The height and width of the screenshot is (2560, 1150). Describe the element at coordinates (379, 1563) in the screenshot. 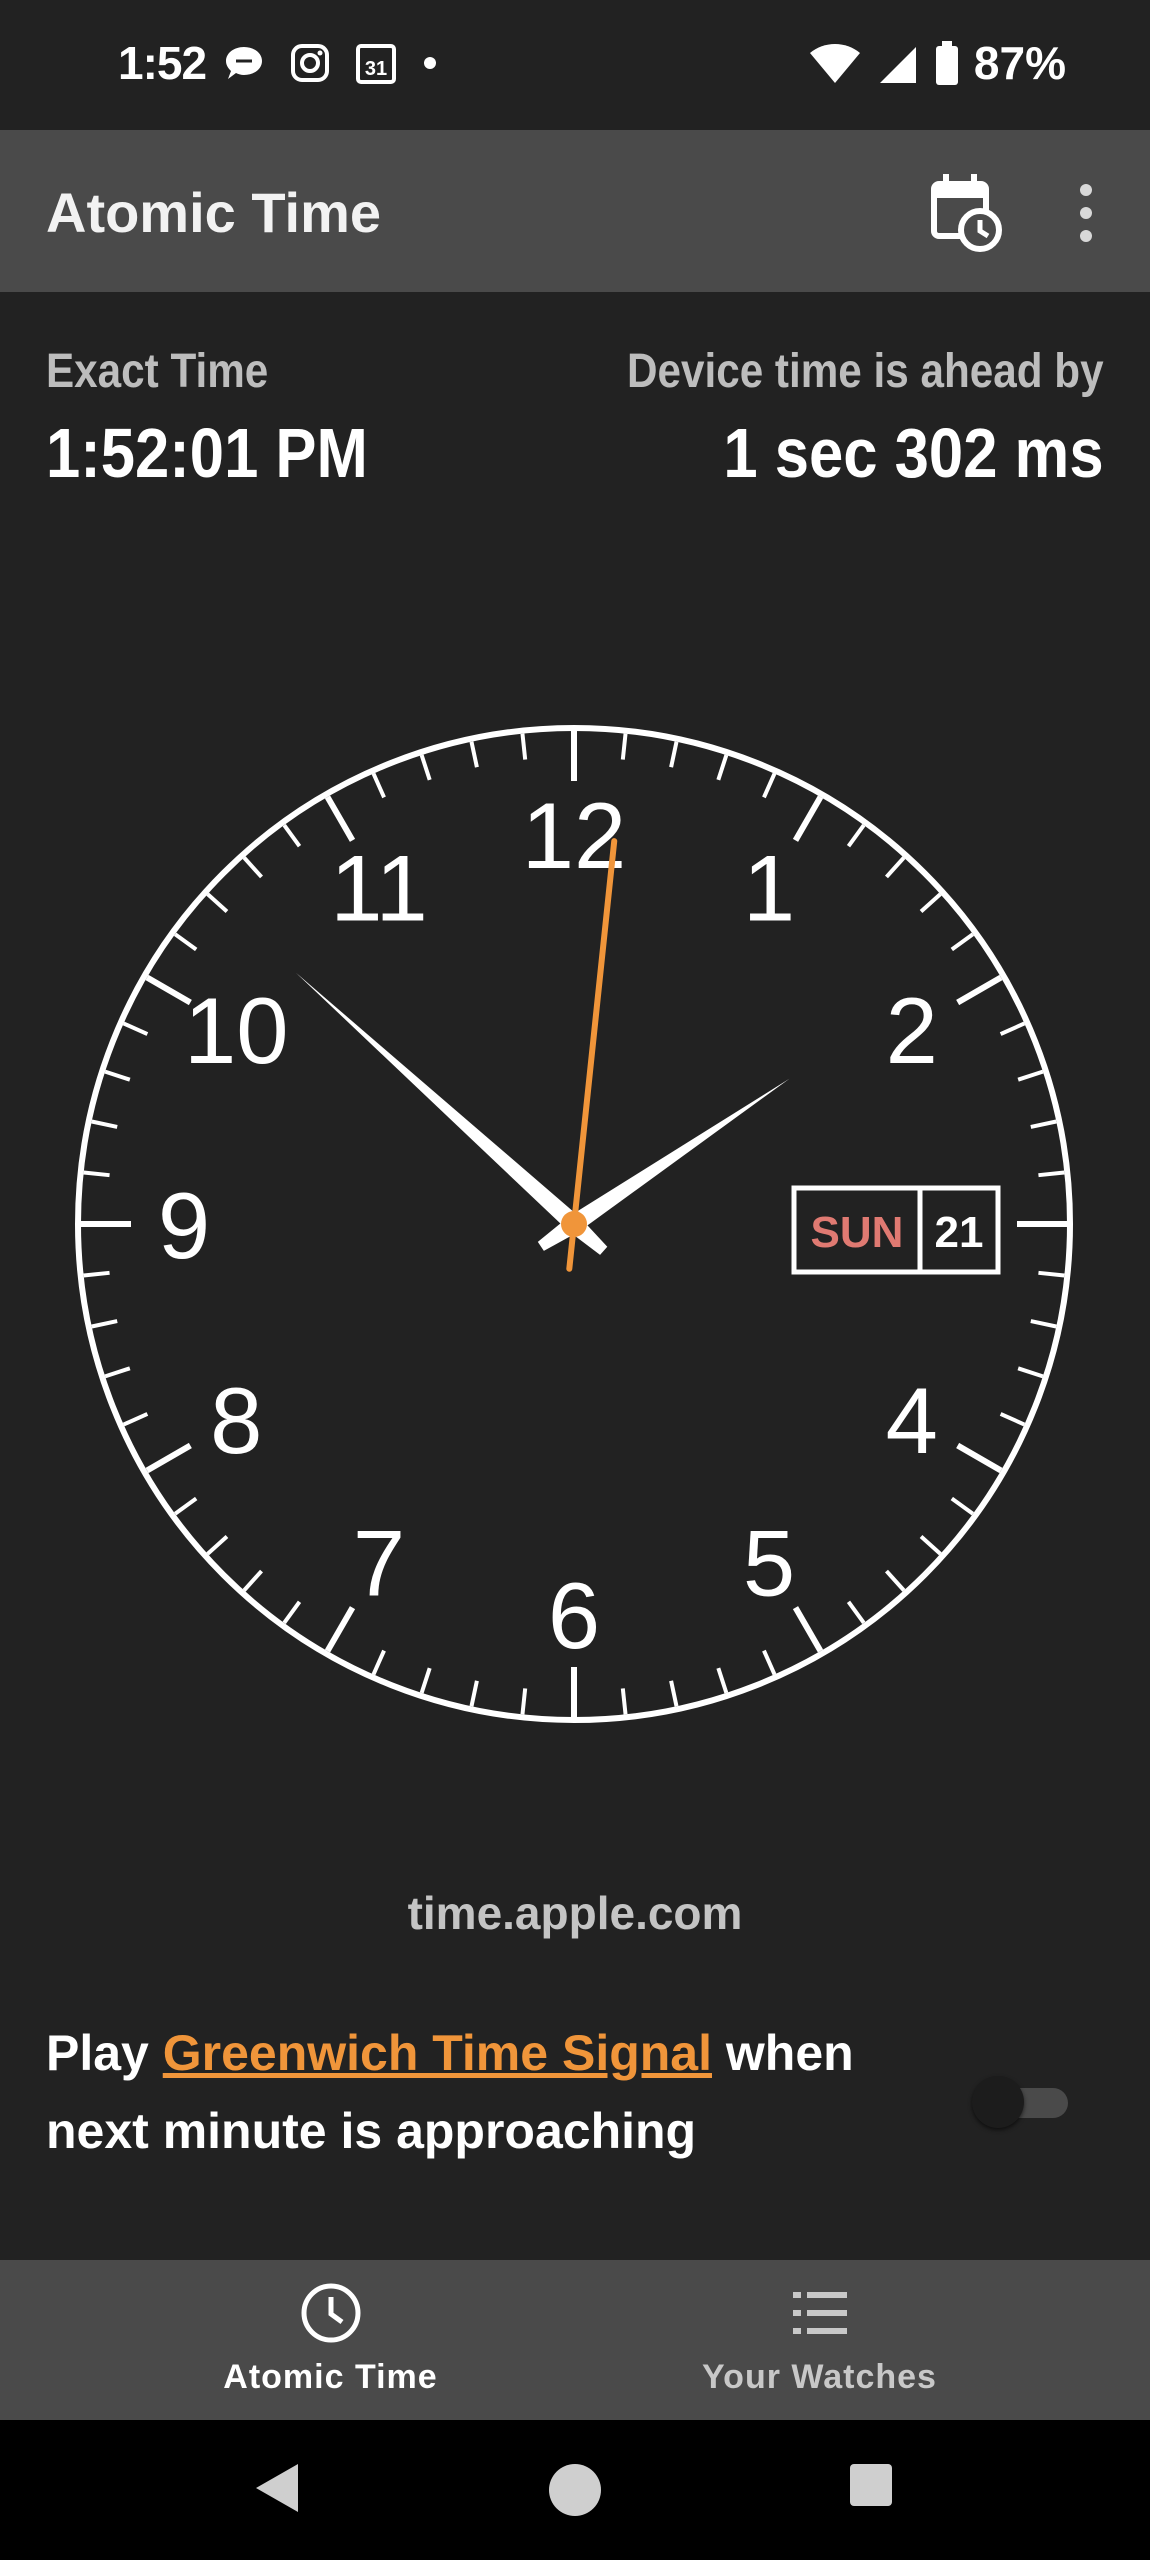

I see `clock-numeral: 7` at that location.